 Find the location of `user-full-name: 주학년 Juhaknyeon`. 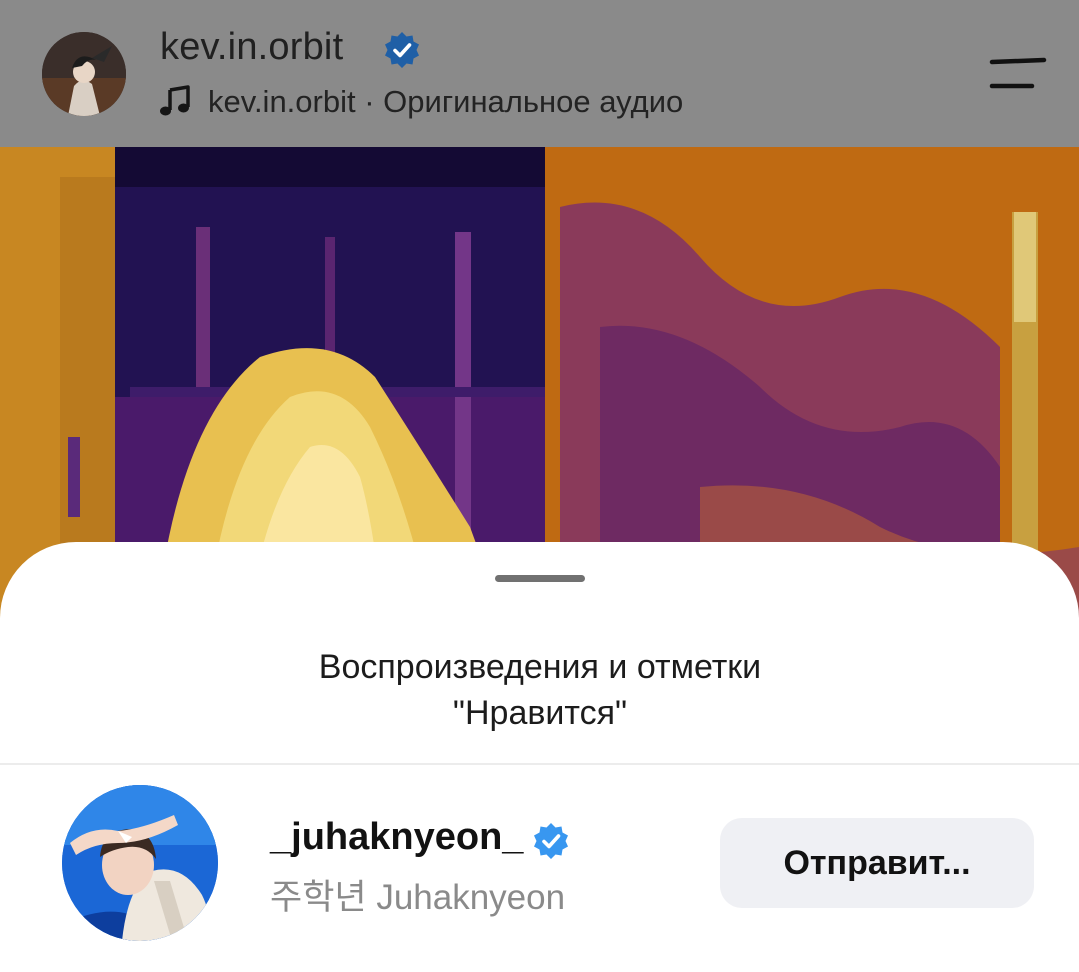

user-full-name: 주학년 Juhaknyeon is located at coordinates (418, 897).